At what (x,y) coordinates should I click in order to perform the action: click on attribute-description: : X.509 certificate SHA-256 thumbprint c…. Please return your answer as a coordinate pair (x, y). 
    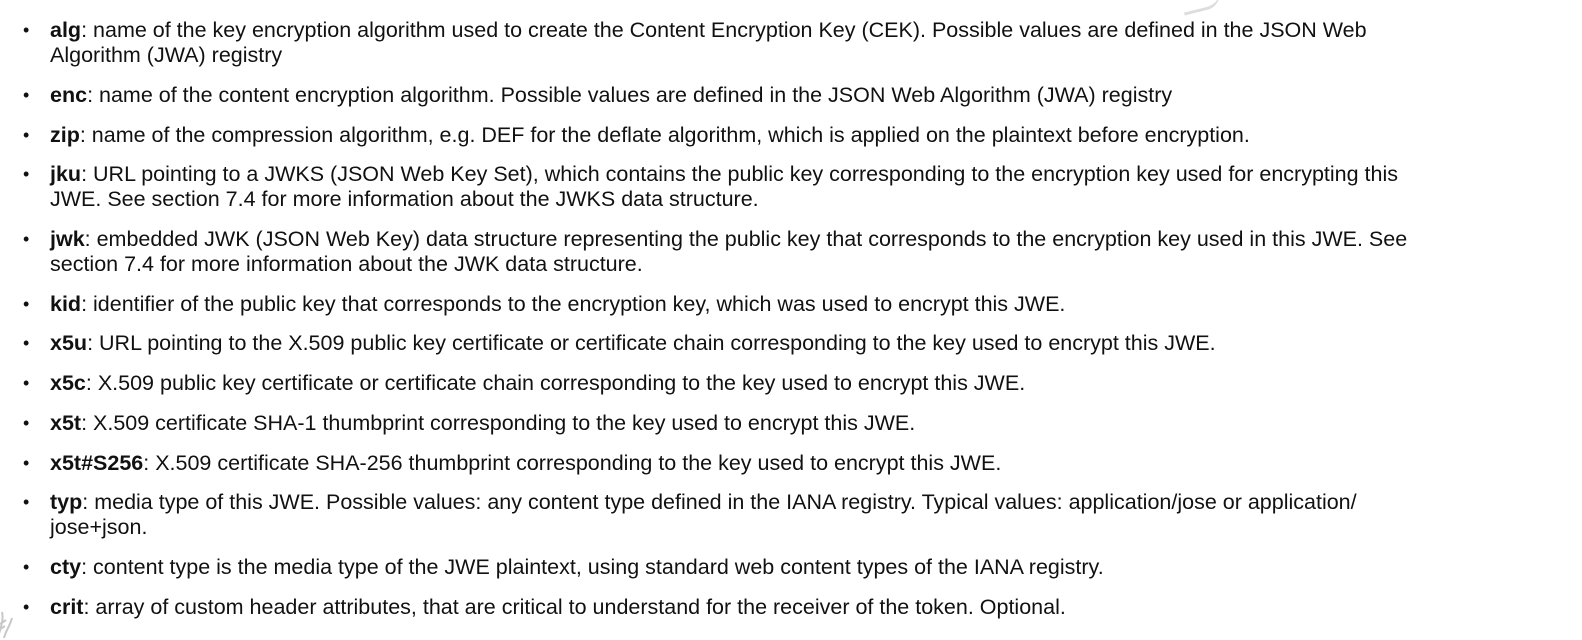
    Looking at the image, I should click on (572, 463).